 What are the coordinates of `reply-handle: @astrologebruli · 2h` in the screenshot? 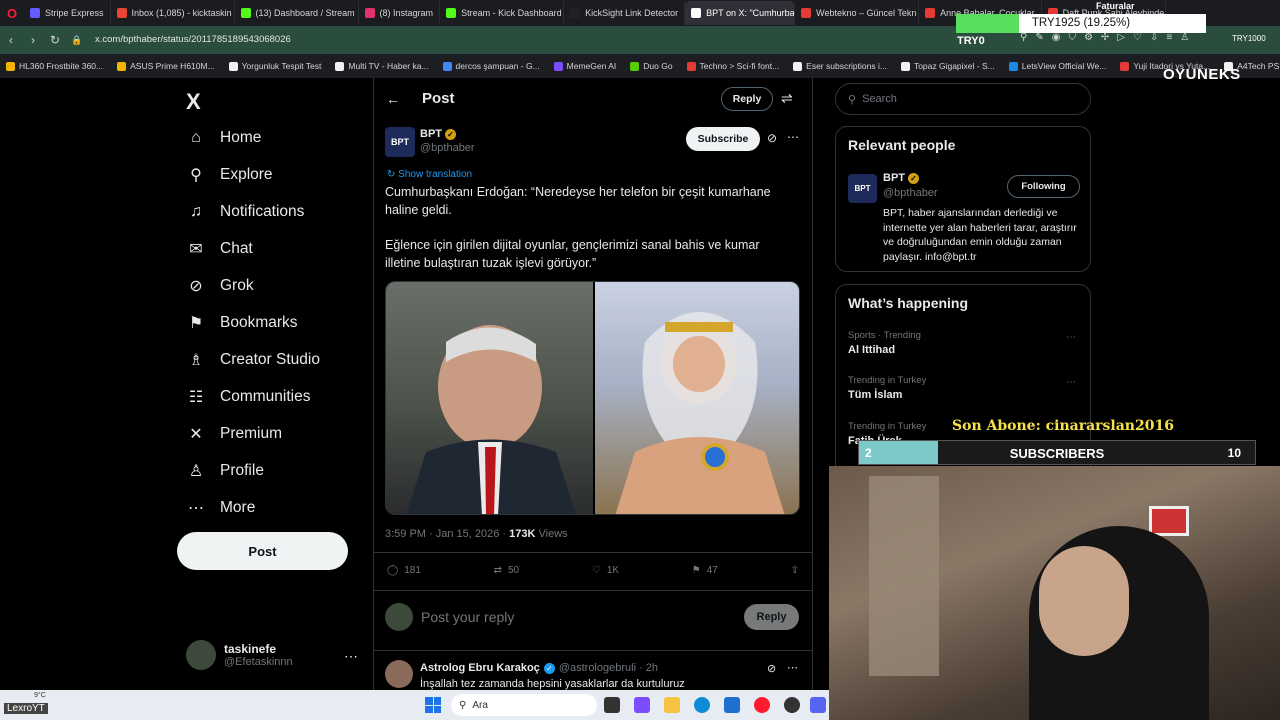 It's located at (608, 668).